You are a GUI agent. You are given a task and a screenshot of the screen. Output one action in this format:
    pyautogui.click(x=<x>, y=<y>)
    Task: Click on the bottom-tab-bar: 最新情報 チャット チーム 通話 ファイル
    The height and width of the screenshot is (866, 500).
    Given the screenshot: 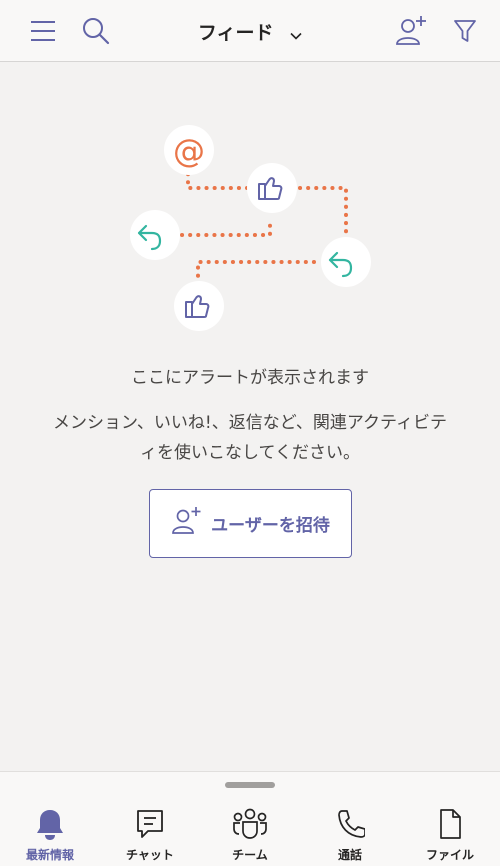 What is the action you would take?
    pyautogui.click(x=250, y=818)
    